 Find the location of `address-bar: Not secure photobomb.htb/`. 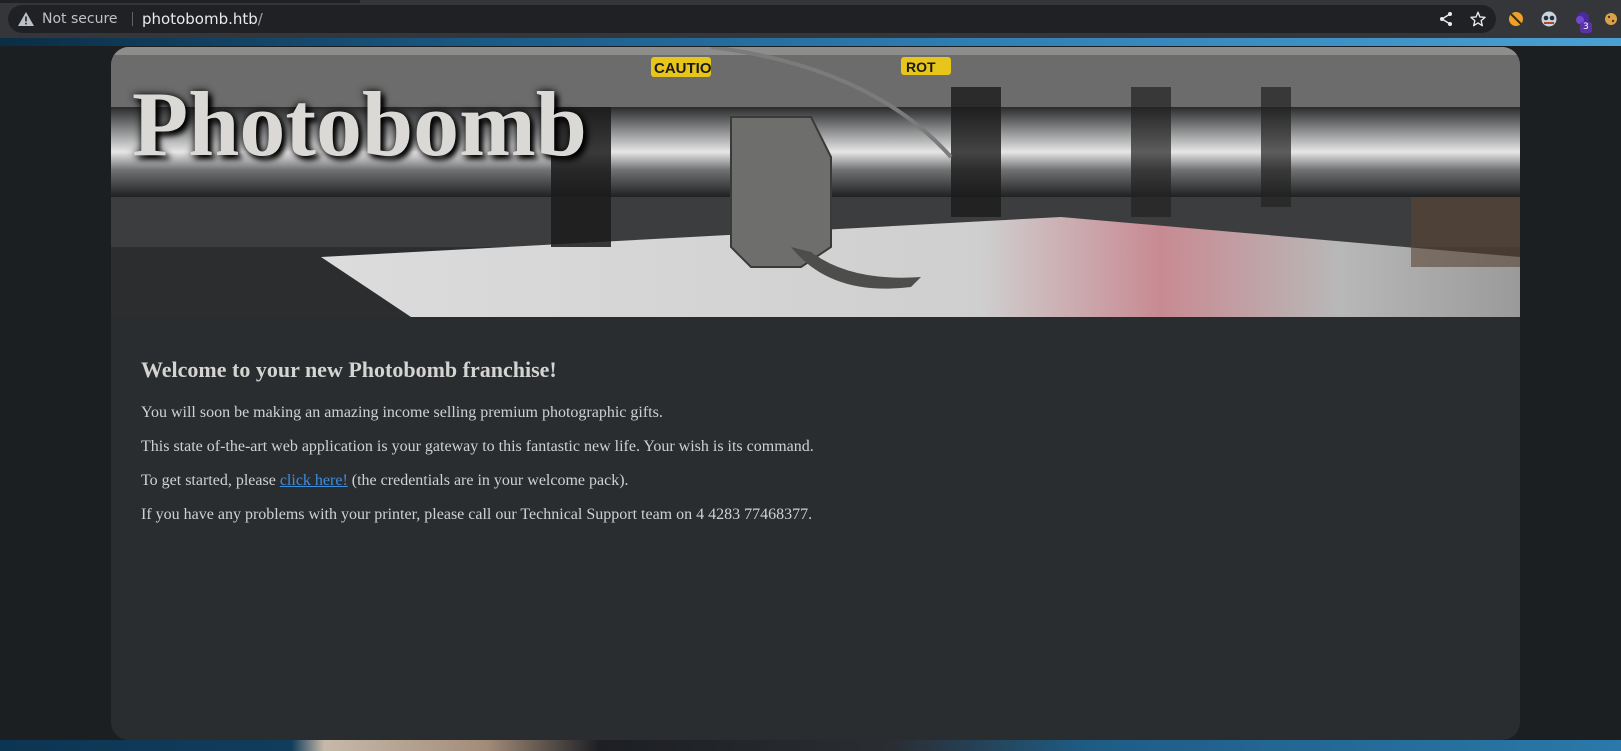

address-bar: Not secure photobomb.htb/ is located at coordinates (752, 19).